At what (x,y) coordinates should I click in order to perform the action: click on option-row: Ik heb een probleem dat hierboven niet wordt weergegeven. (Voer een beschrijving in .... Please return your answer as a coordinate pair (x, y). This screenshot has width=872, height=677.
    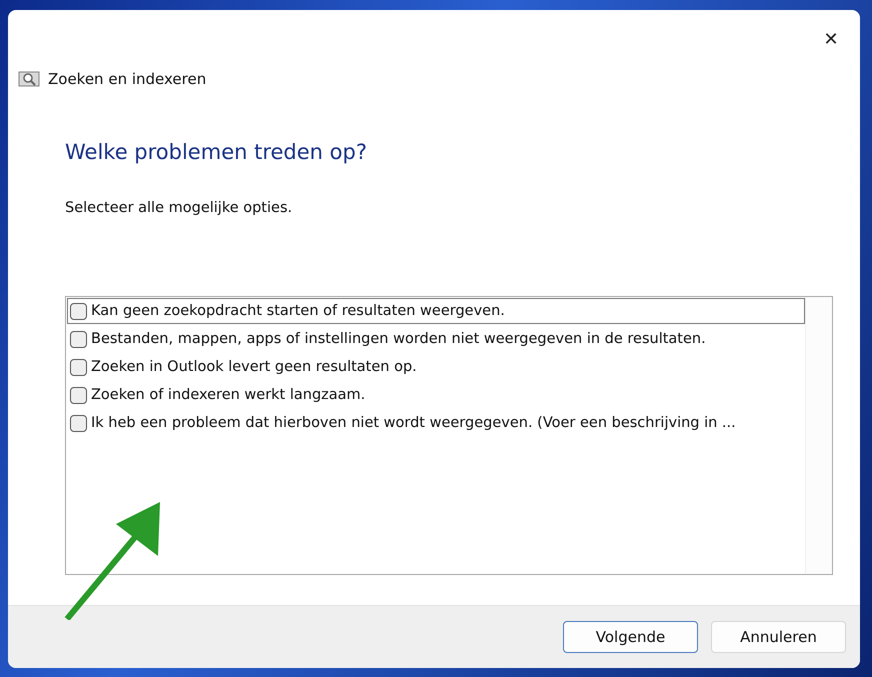
    Looking at the image, I should click on (436, 423).